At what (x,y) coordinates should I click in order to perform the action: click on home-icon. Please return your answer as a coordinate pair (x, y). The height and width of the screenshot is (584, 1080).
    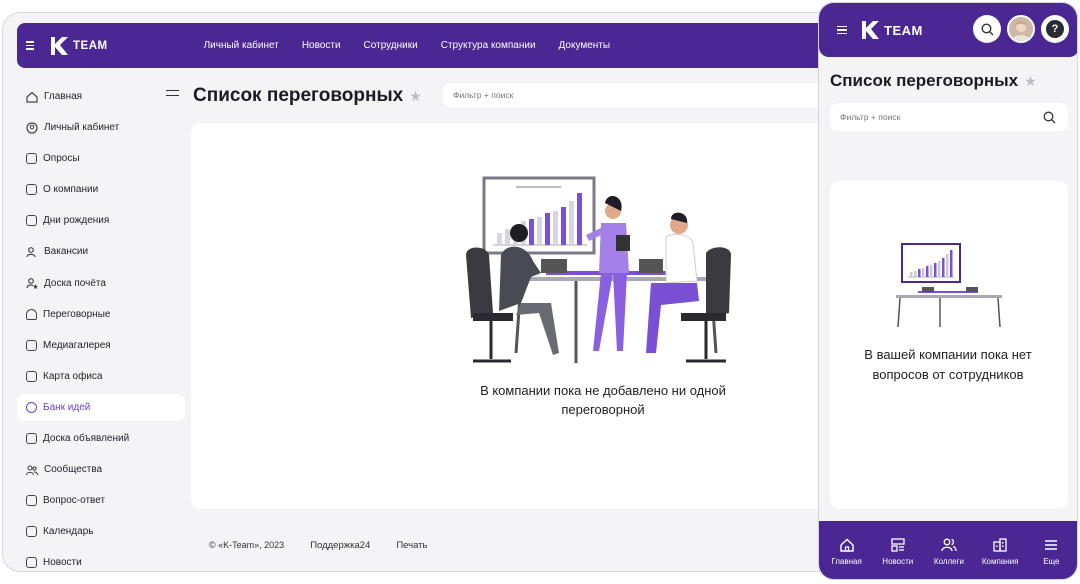
    Looking at the image, I should click on (32, 97).